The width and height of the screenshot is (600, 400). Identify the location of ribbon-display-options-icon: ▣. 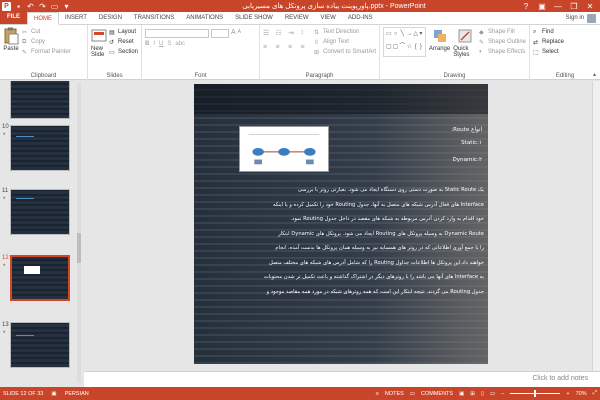
(542, 6).